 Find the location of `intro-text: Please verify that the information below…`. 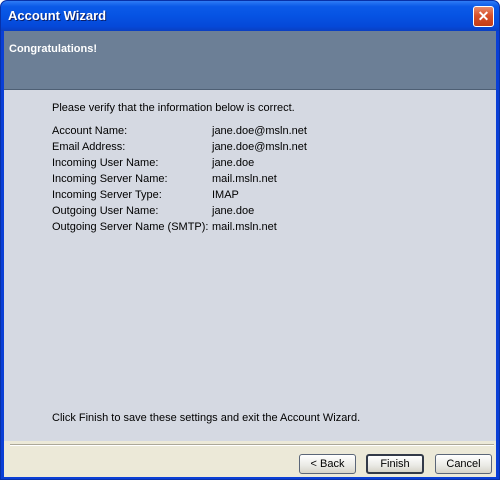

intro-text: Please verify that the information below… is located at coordinates (173, 108).